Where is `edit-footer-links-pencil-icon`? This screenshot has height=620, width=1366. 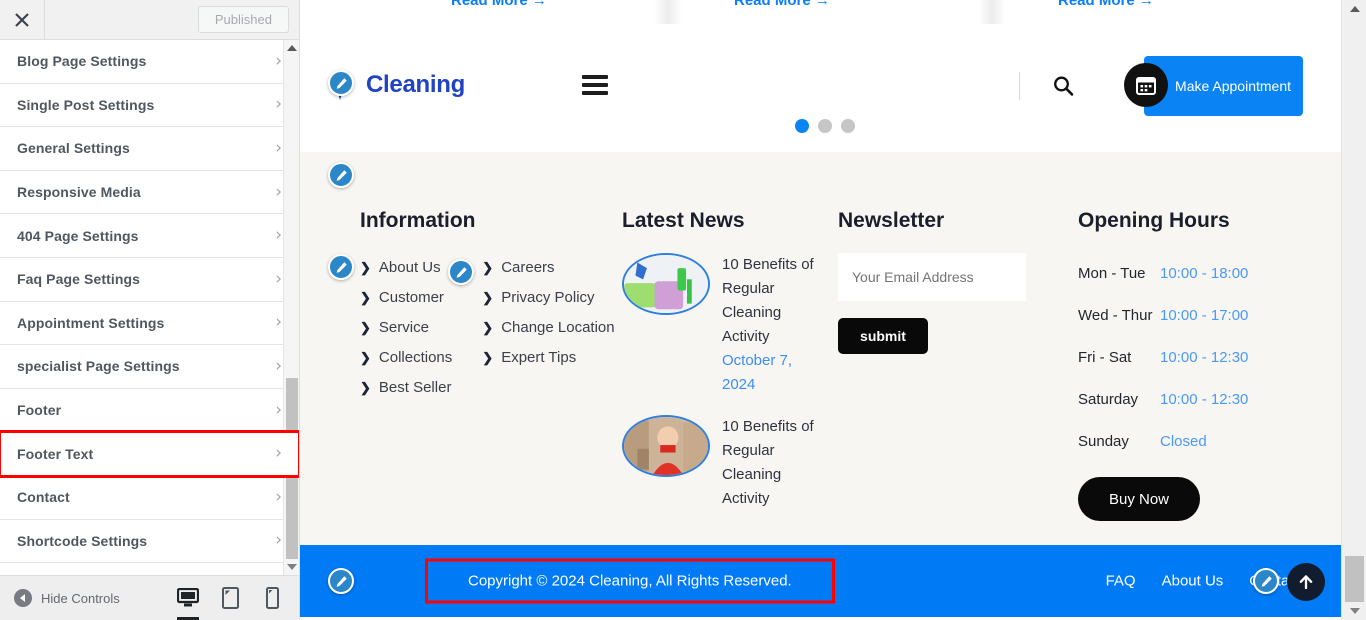
edit-footer-links-pencil-icon is located at coordinates (1266, 581).